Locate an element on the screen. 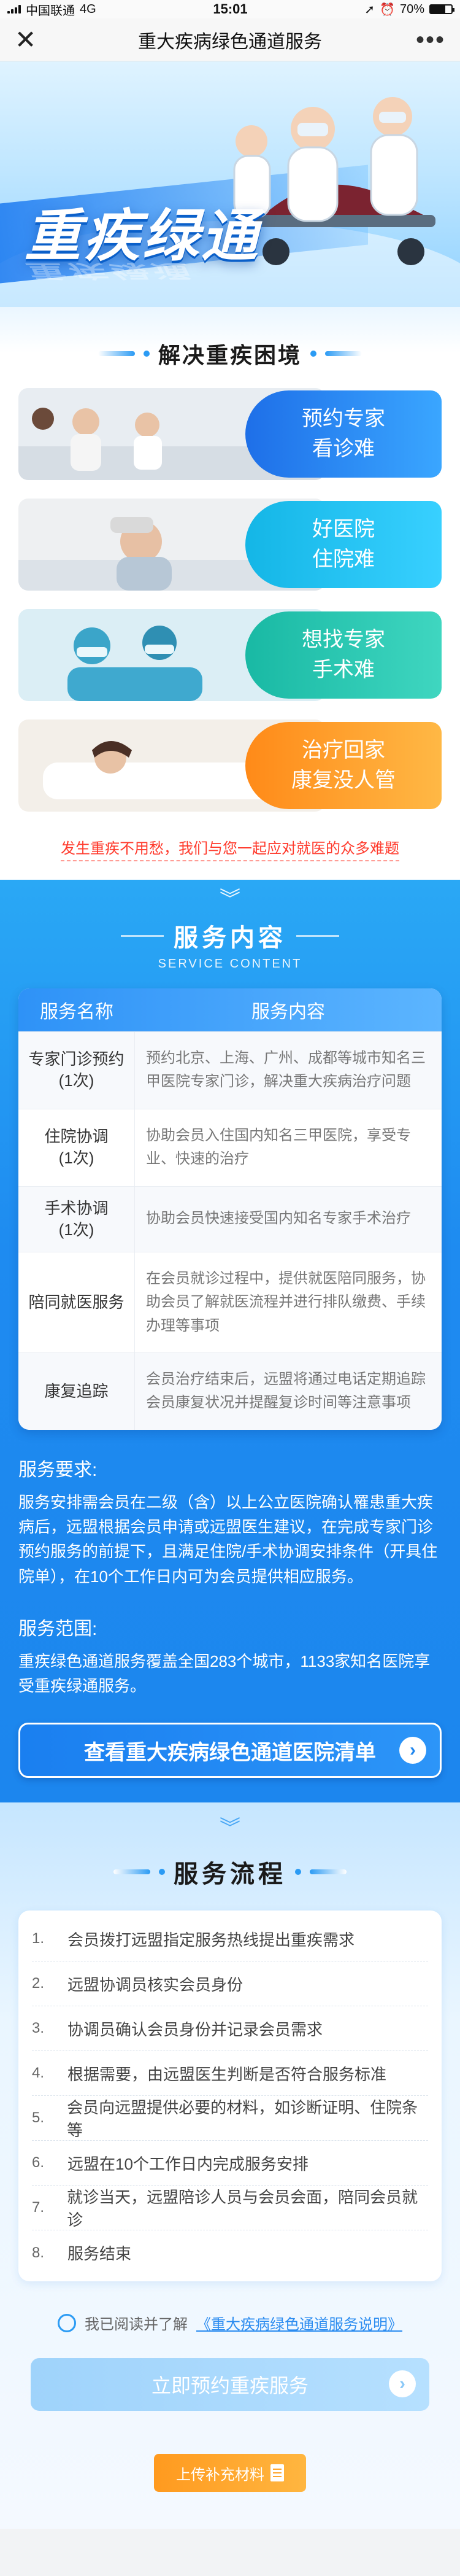 The height and width of the screenshot is (2576, 460). step-text: 根据需要，由远盟医生判断是否符合服务标准 is located at coordinates (227, 2074).